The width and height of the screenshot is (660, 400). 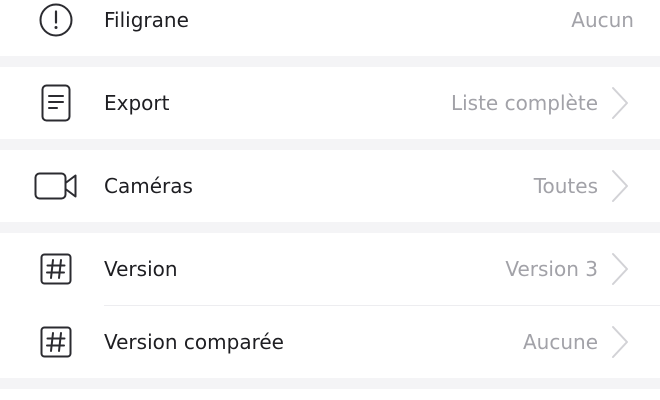 I want to click on row-label: Filigrane, so click(x=146, y=20).